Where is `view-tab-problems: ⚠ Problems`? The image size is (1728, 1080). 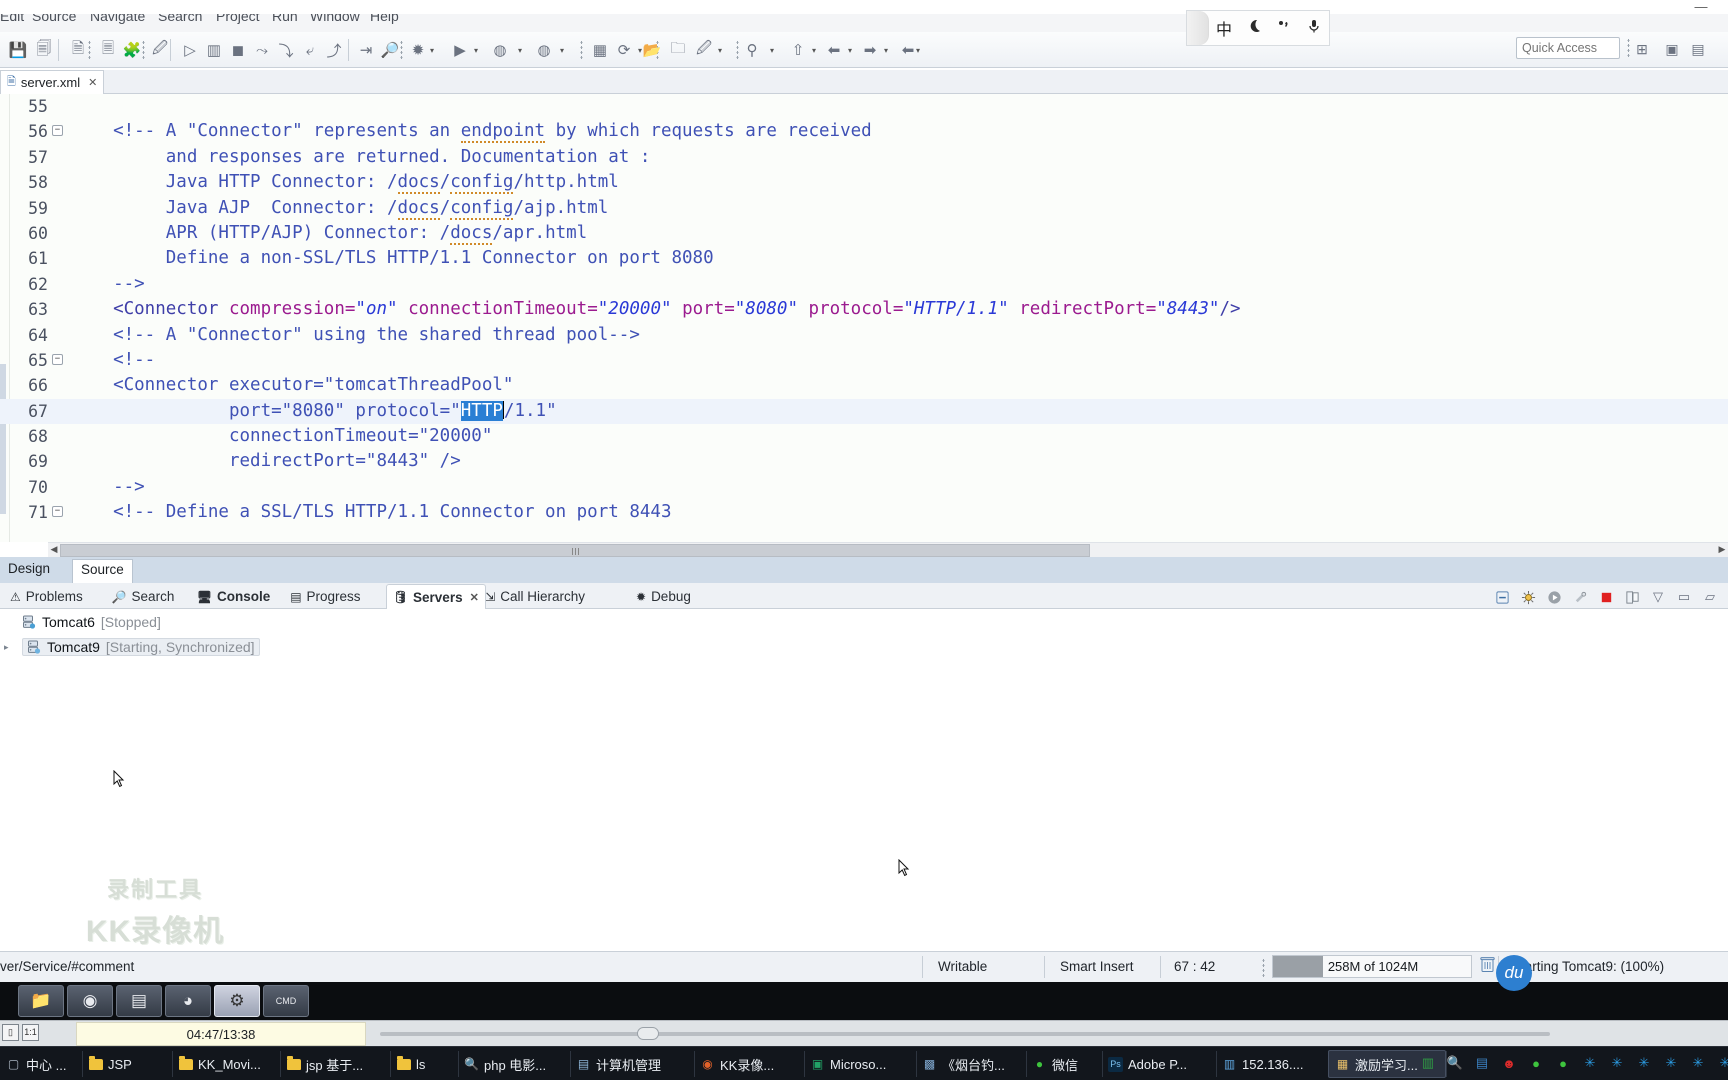 view-tab-problems: ⚠ Problems is located at coordinates (46, 596).